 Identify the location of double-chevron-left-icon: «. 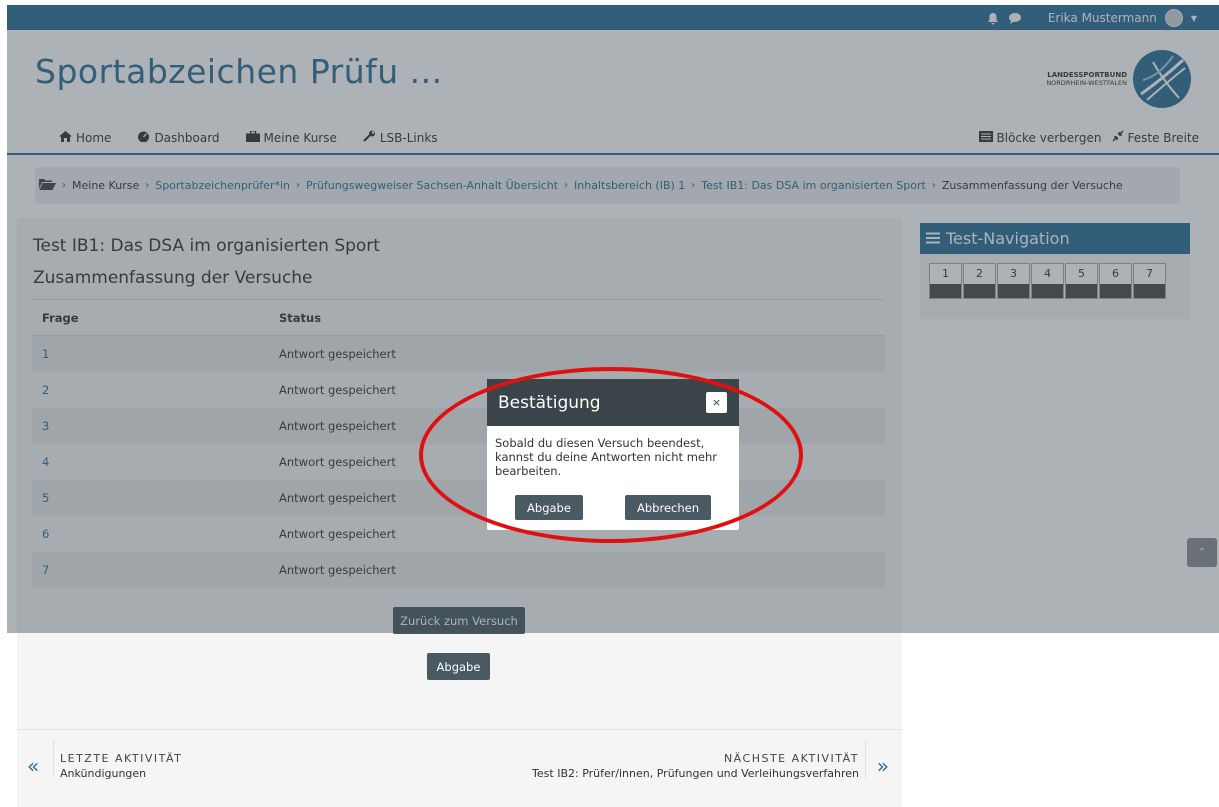
(33, 766).